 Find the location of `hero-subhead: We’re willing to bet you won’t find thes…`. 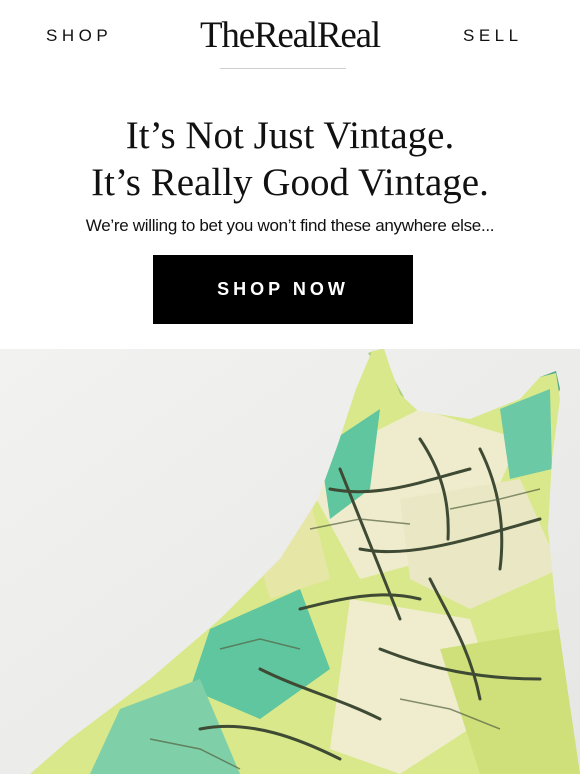

hero-subhead: We’re willing to bet you won’t find thes… is located at coordinates (290, 225).